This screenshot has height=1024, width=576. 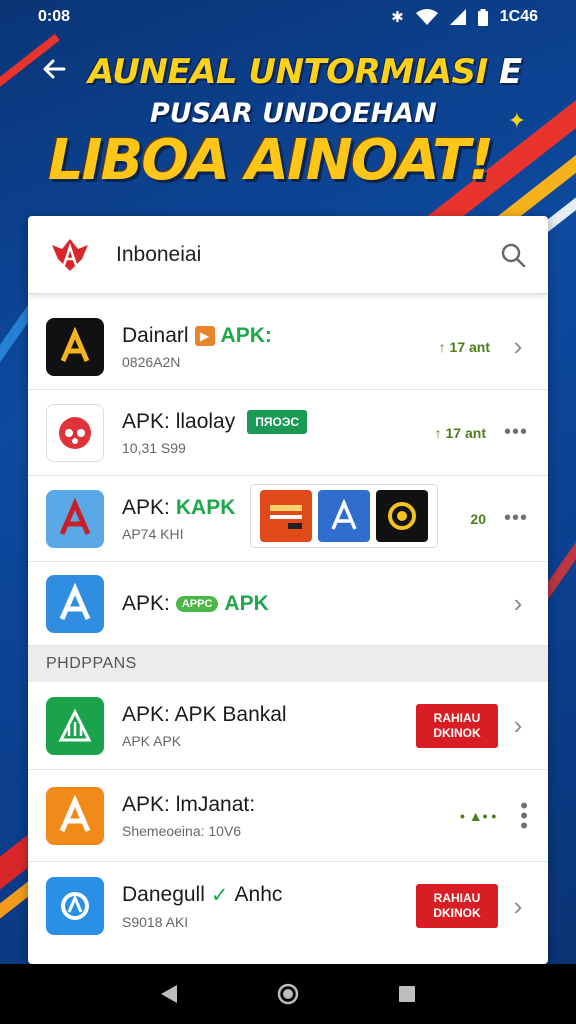 I want to click on app-tag: APK:, so click(x=246, y=335).